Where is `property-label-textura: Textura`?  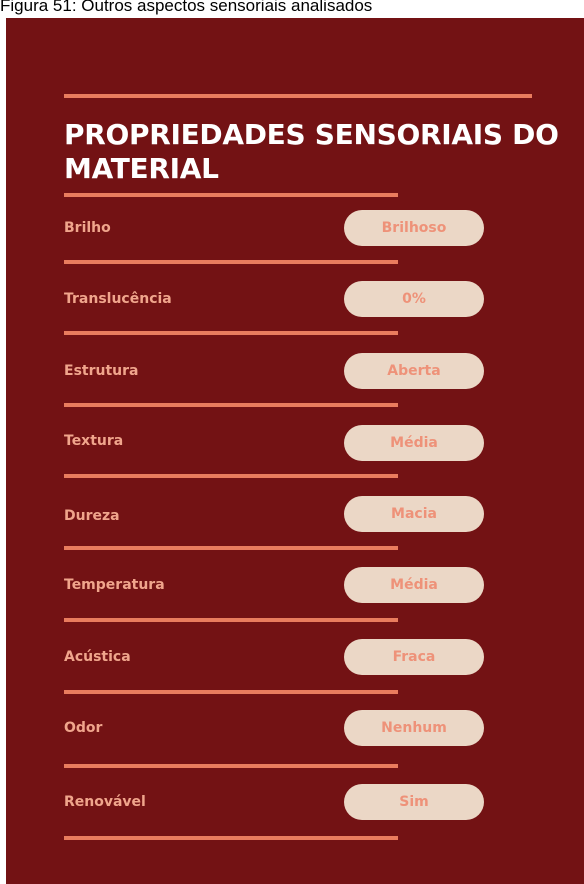 property-label-textura: Textura is located at coordinates (94, 441).